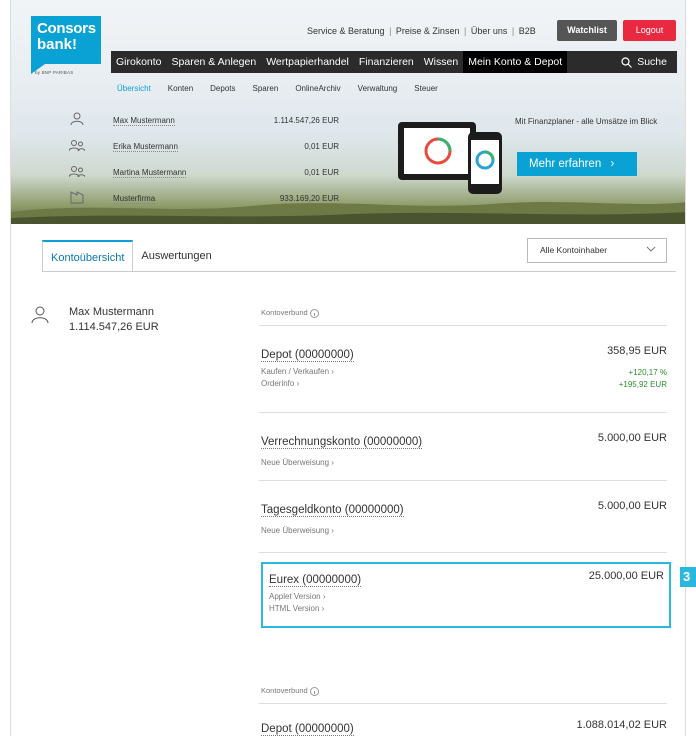 The image size is (696, 736). I want to click on account-amount: 1.088.014,02 EUR, so click(621, 725).